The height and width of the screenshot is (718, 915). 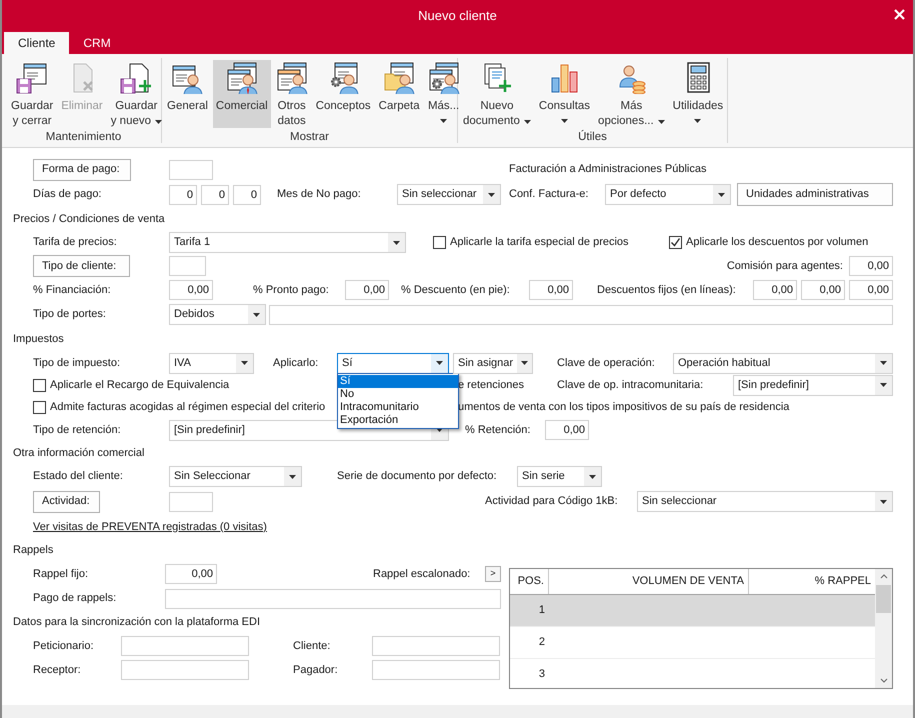 I want to click on dropdown: Operación habitual, so click(x=783, y=363).